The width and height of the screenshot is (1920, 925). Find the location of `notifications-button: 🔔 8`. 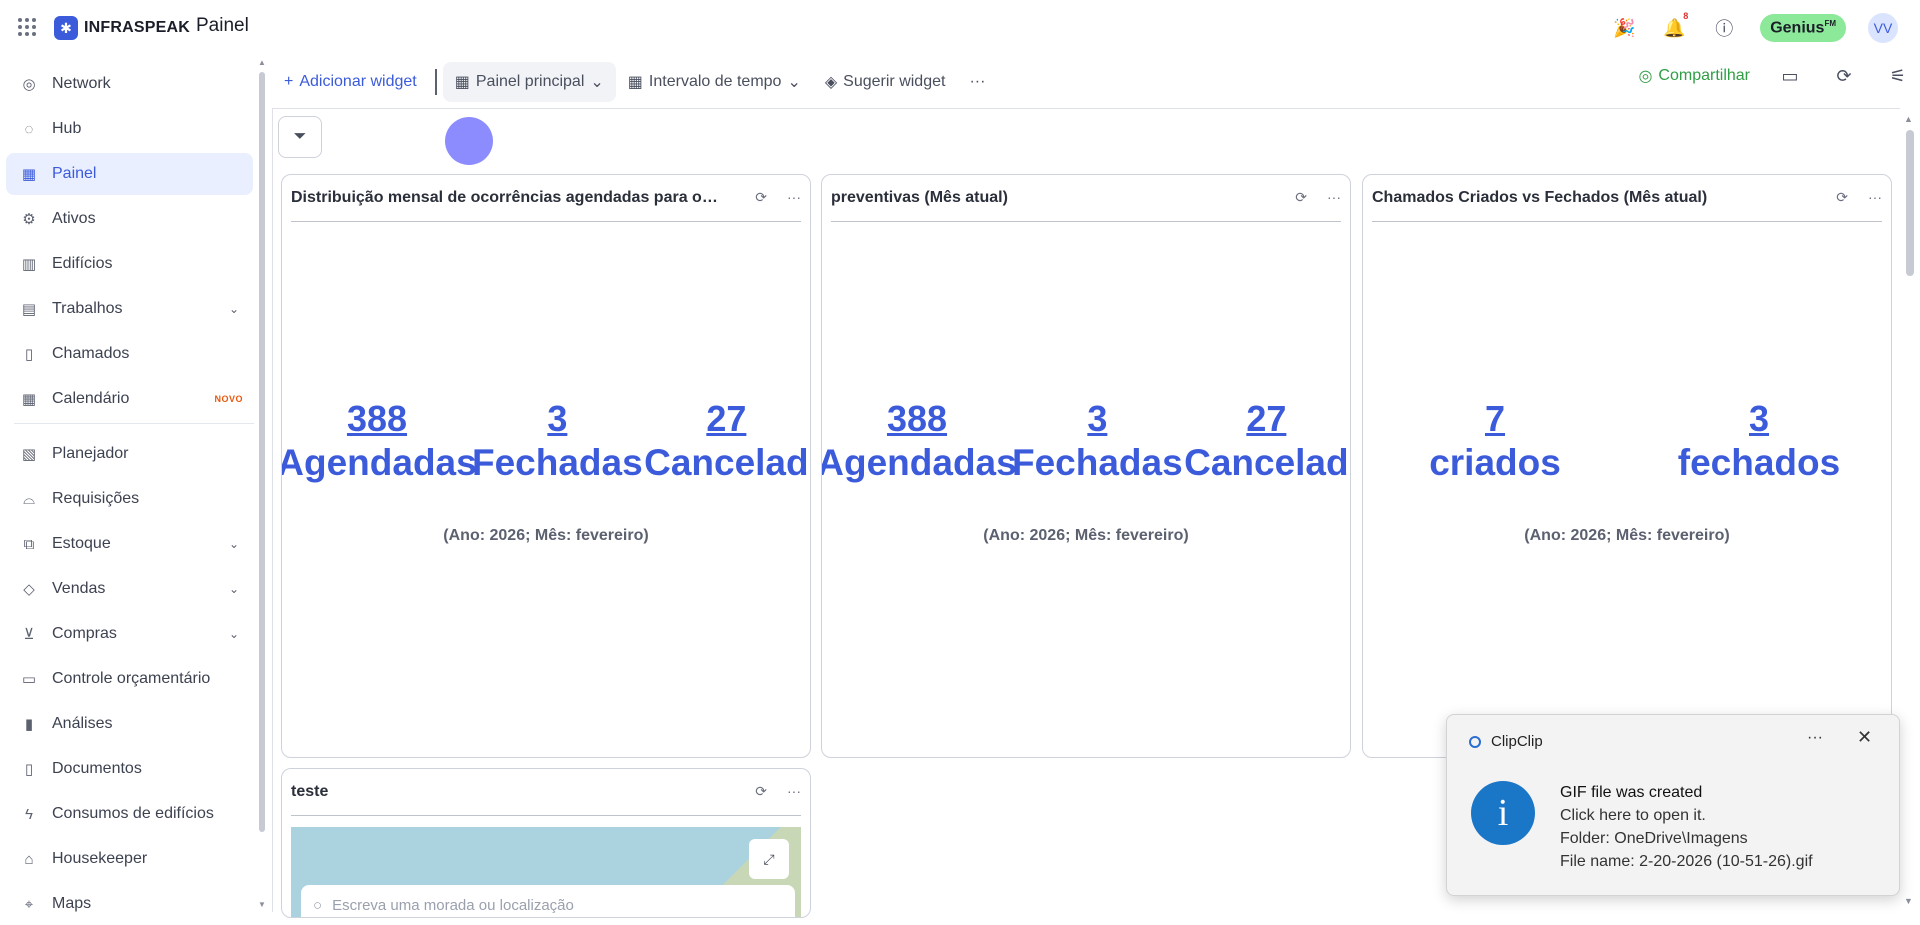

notifications-button: 🔔 8 is located at coordinates (1674, 26).